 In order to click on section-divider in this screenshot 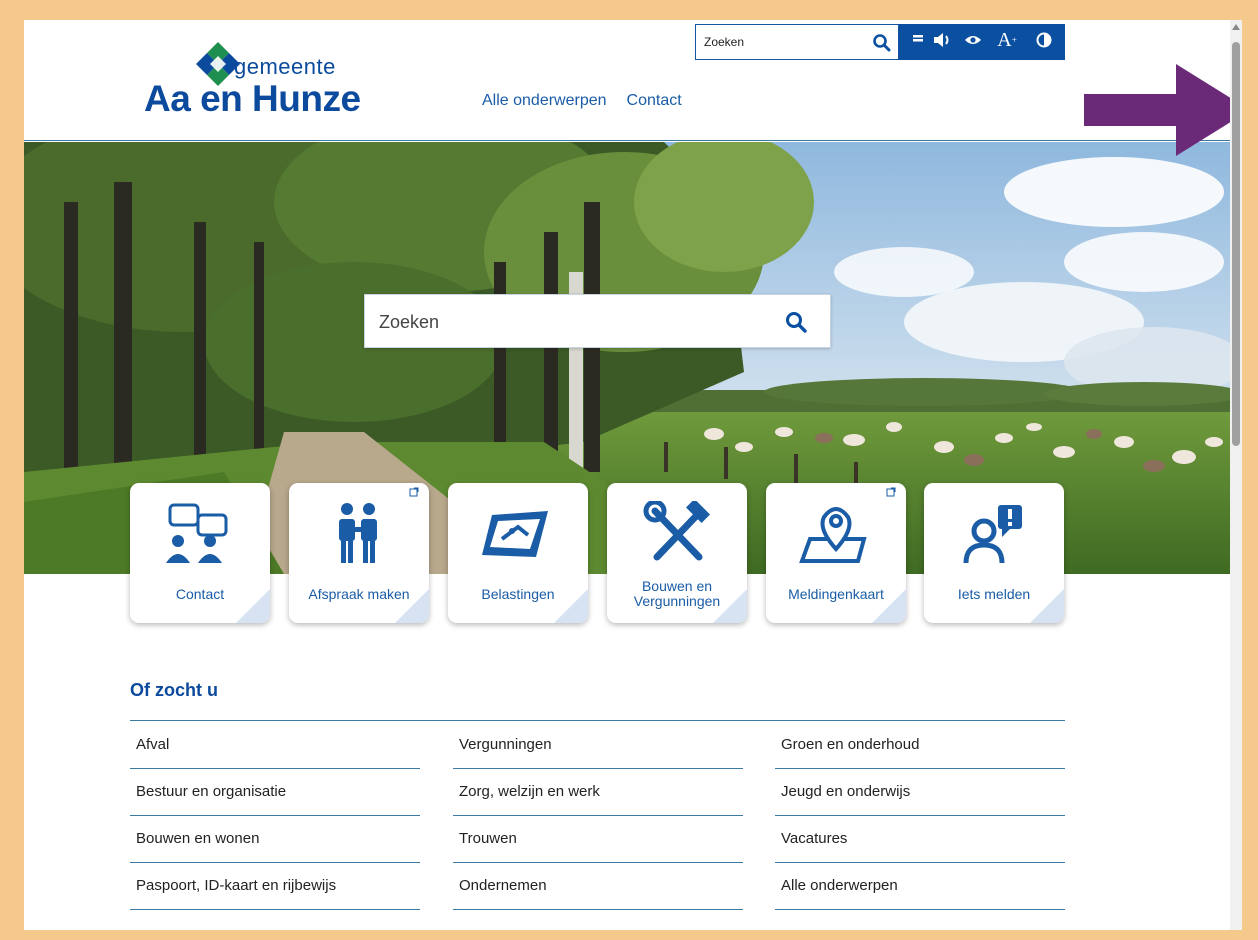, I will do `click(597, 720)`.